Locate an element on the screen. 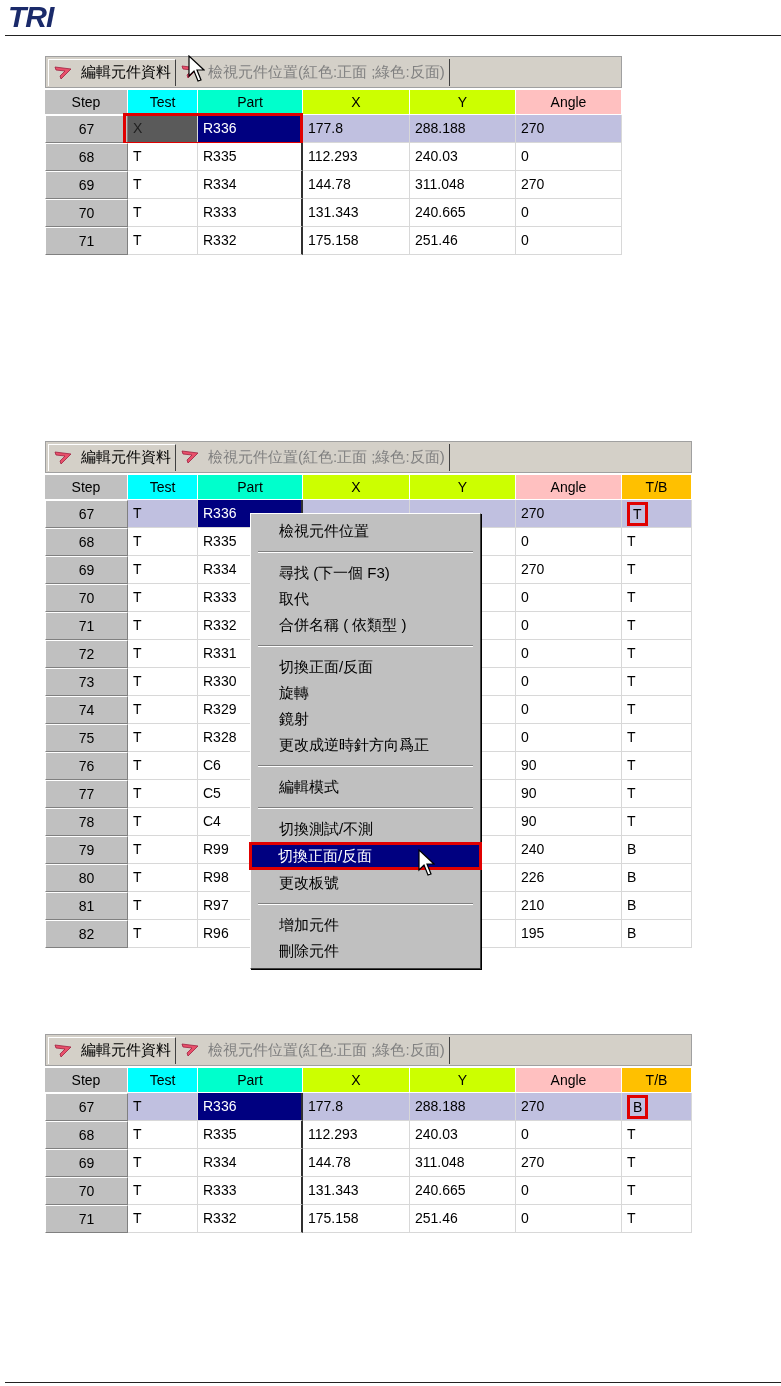 The image size is (781, 1386). table-cell: 78 is located at coordinates (86, 822).